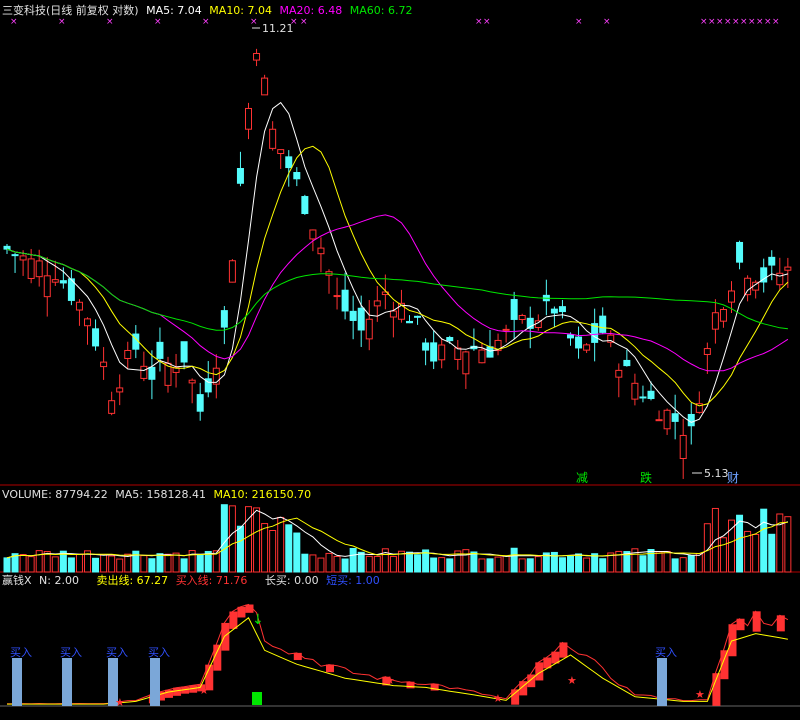 The height and width of the screenshot is (720, 800). I want to click on ma5-value: MA5: 7.04, so click(174, 10).